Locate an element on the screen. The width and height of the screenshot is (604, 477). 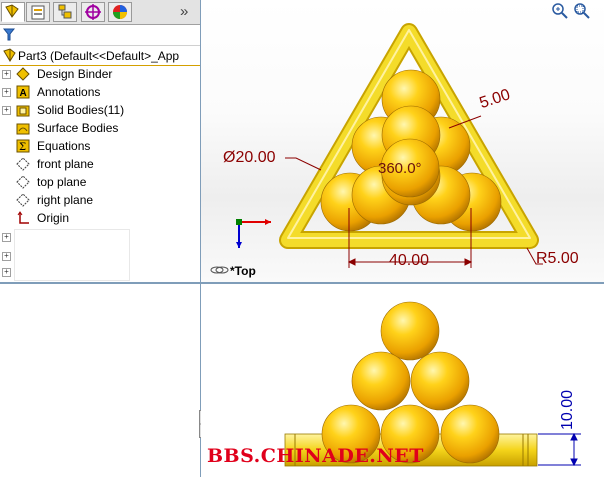
svg-text: A is located at coordinates (23, 93).